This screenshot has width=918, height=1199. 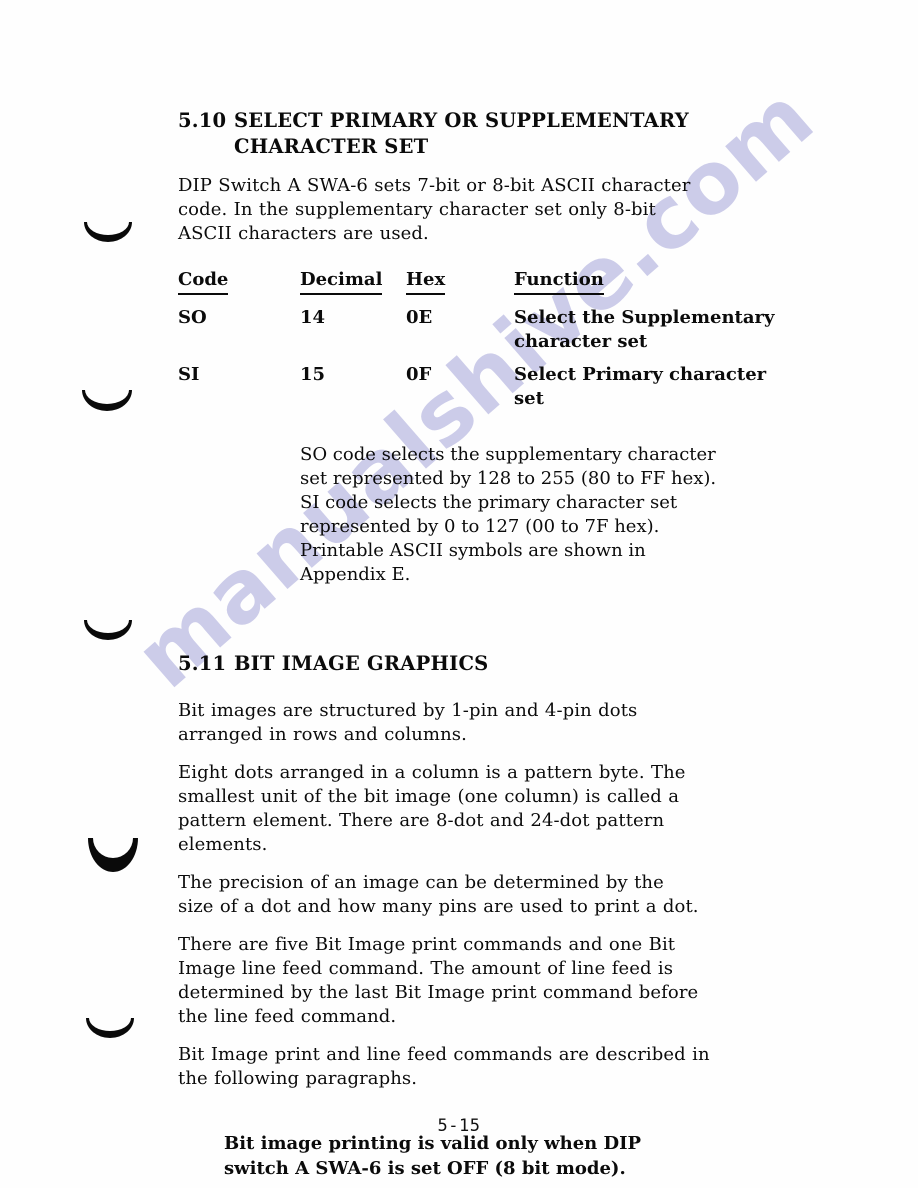 What do you see at coordinates (644, 317) in the screenshot?
I see `cell-function-so-line1: Select the Supplementary` at bounding box center [644, 317].